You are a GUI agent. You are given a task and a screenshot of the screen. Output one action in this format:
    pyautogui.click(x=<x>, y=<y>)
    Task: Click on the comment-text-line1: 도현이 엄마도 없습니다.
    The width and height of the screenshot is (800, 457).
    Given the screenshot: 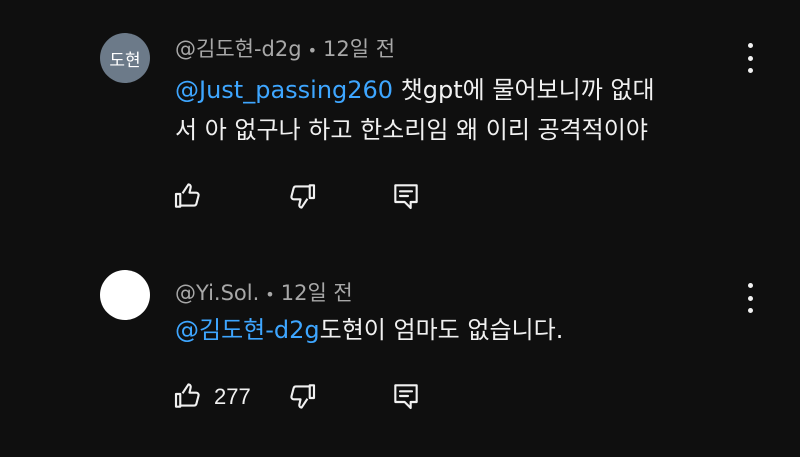 What is the action you would take?
    pyautogui.click(x=441, y=330)
    